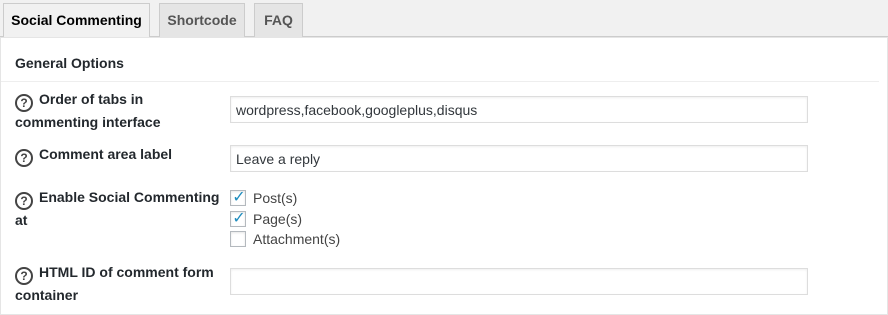  I want to click on order-tabs-label-line1: Order of tabs in, so click(91, 99).